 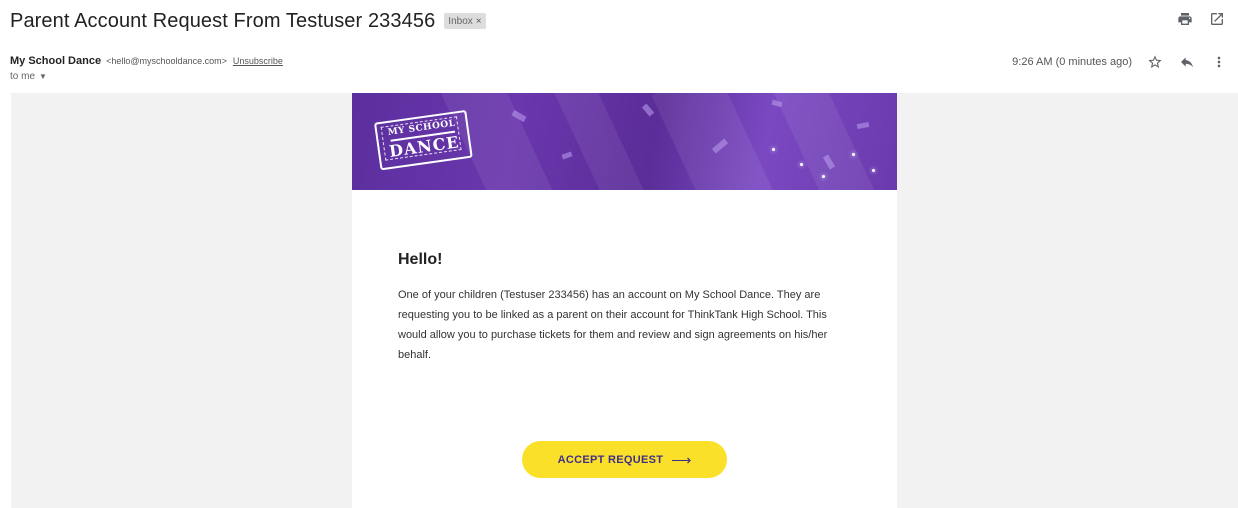 I want to click on remove-label-button: ×, so click(x=479, y=21).